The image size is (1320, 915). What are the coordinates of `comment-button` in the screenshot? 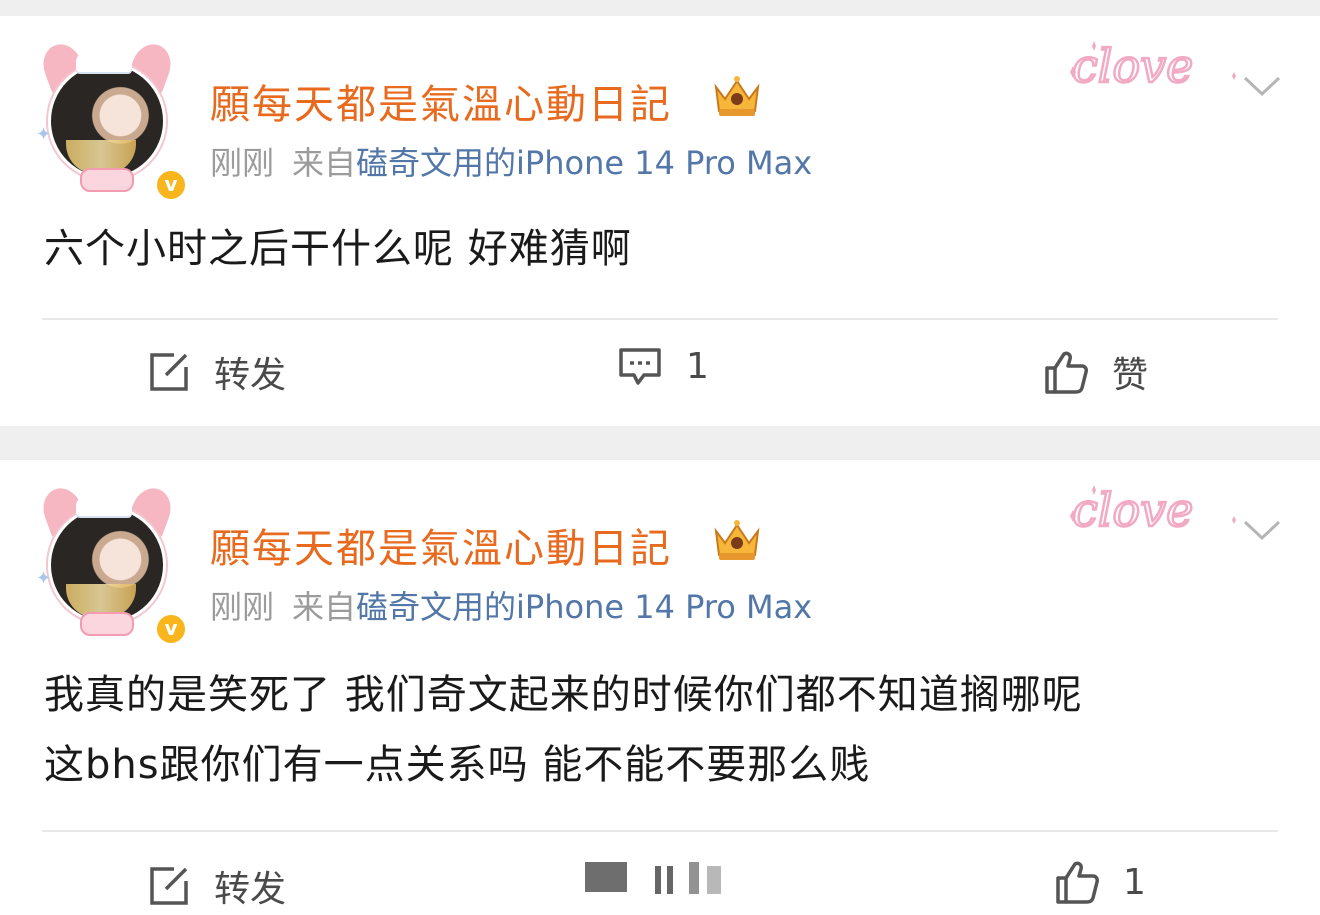 It's located at (672, 878).